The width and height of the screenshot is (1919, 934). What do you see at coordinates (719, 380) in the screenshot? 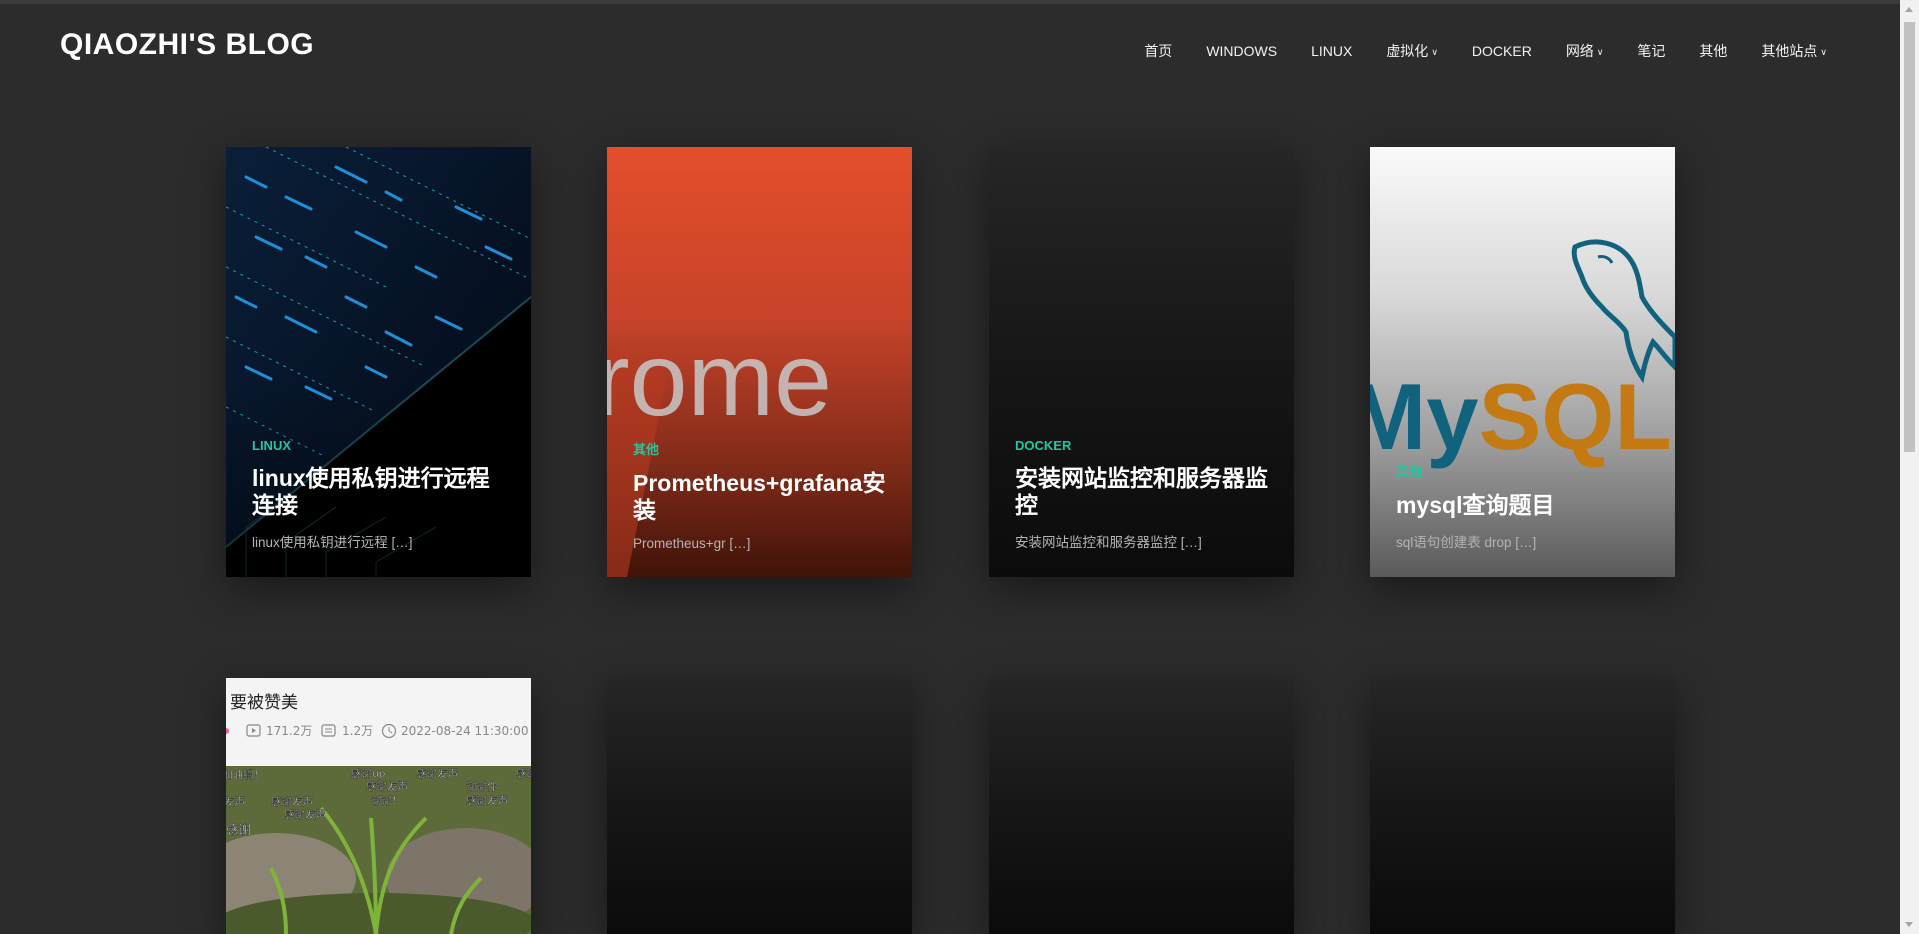
I see `banner-text: rome` at bounding box center [719, 380].